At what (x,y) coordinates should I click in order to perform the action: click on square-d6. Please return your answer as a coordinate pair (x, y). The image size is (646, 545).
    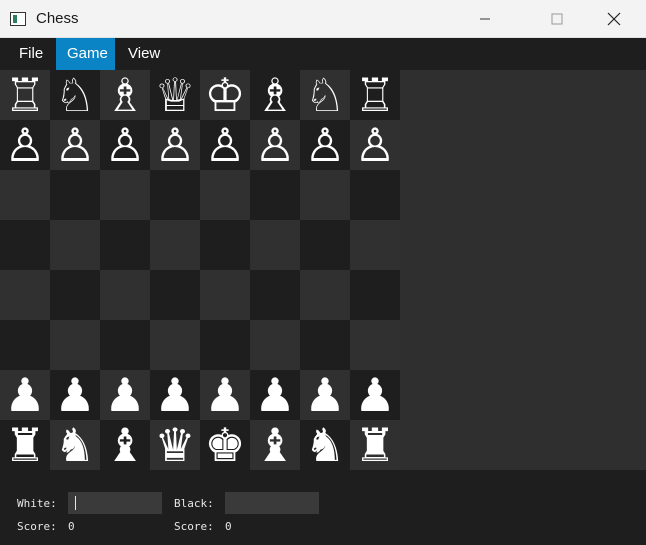
    Looking at the image, I should click on (175, 195).